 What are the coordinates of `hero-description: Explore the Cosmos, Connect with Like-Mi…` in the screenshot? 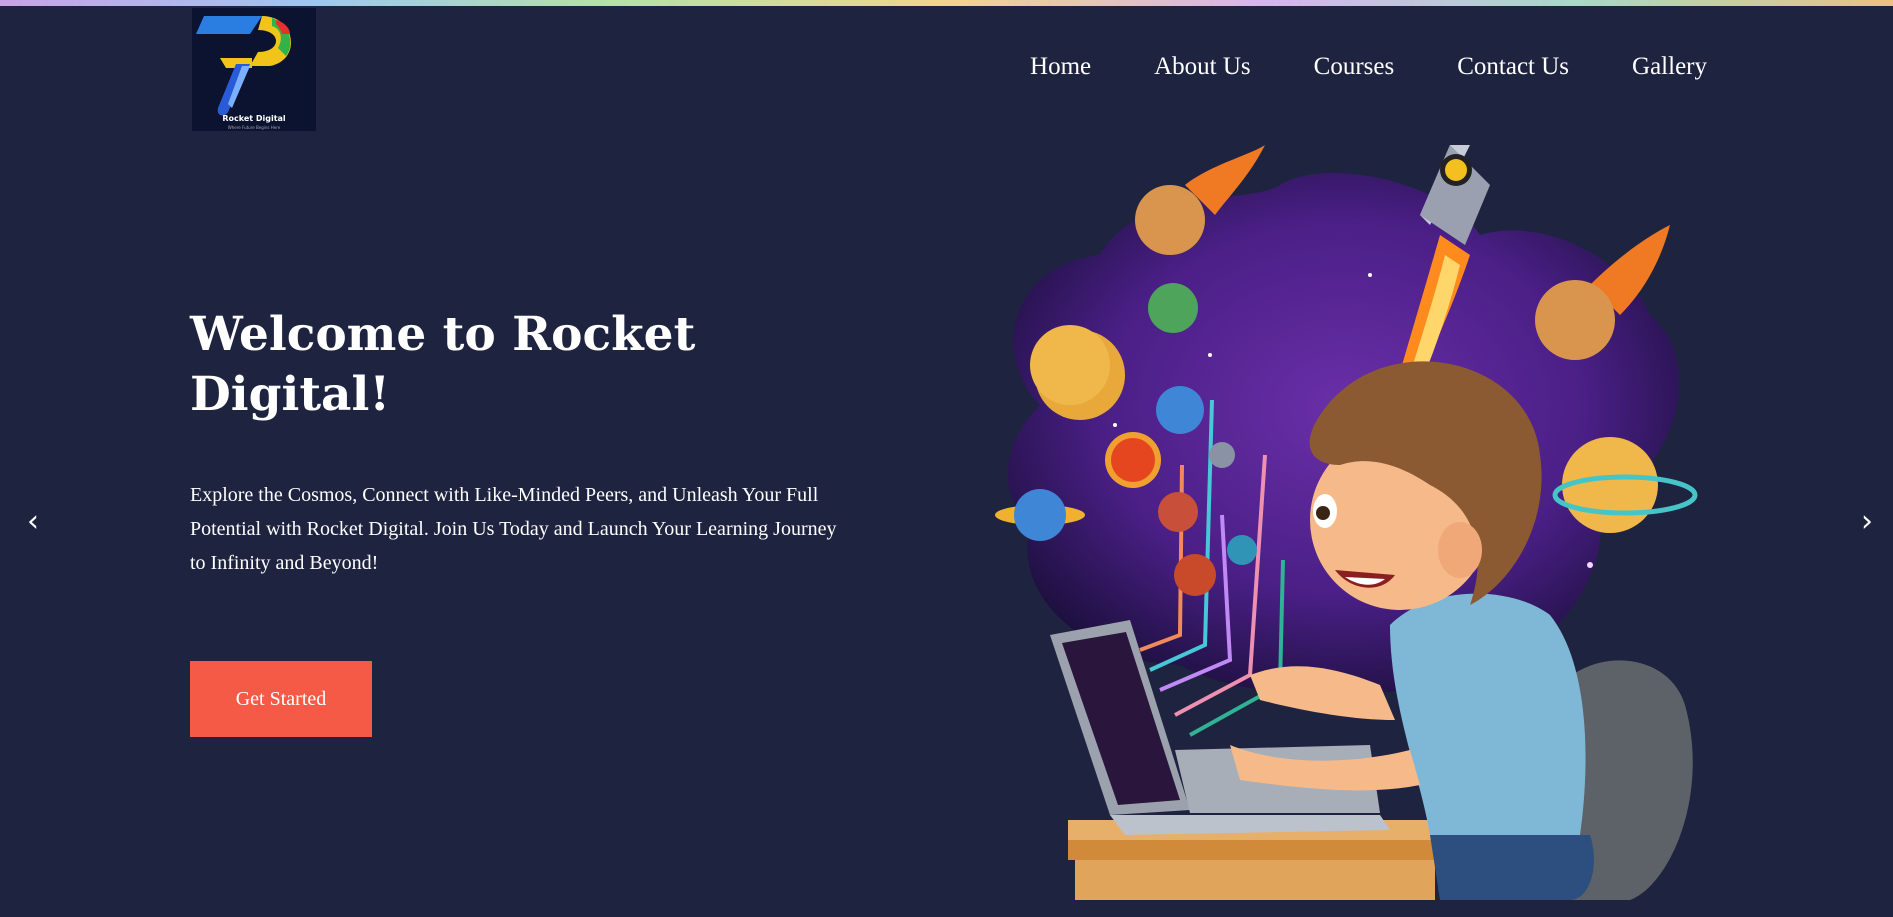 It's located at (513, 529).